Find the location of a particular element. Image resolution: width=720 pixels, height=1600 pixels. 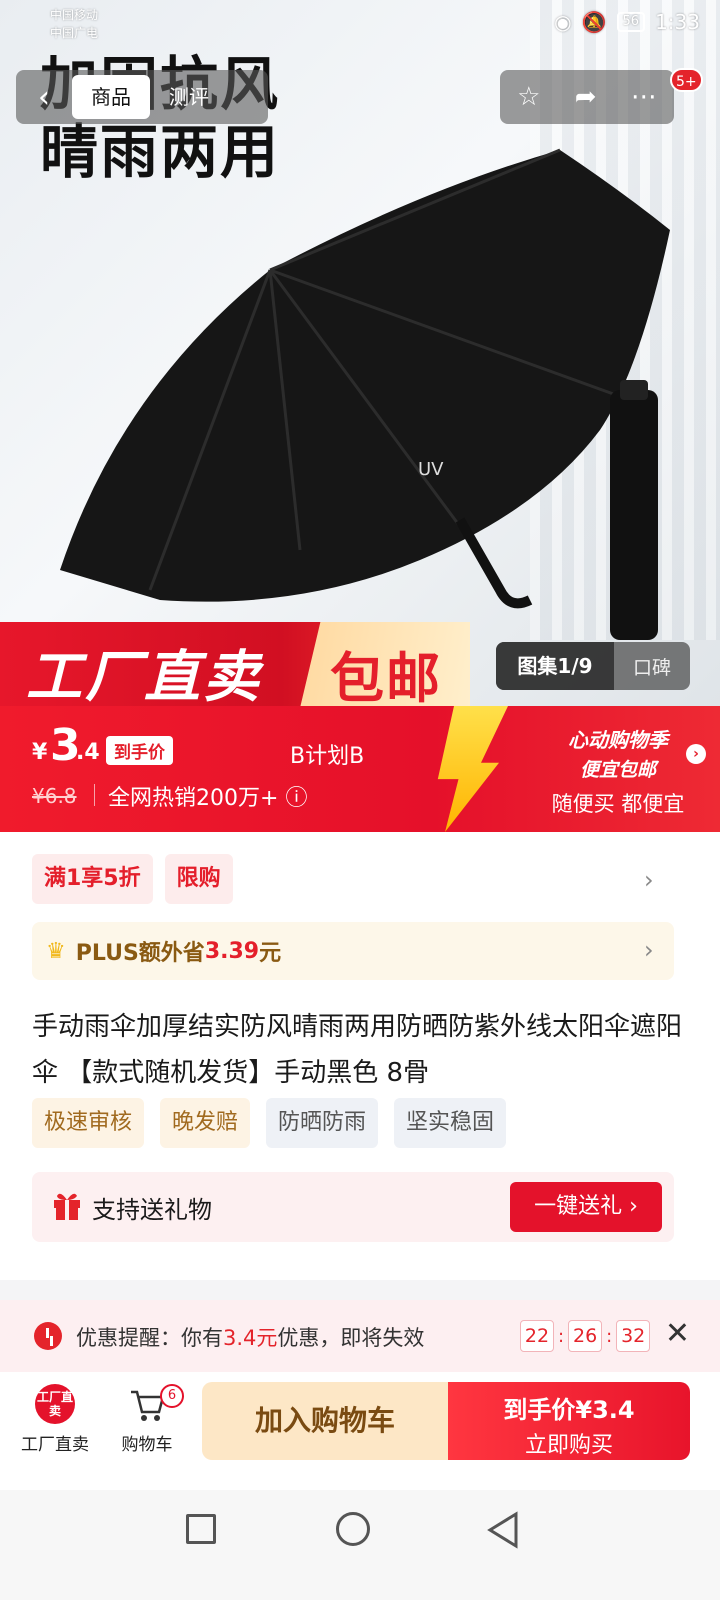

plus-prefix: PLUS额外省 is located at coordinates (140, 953).